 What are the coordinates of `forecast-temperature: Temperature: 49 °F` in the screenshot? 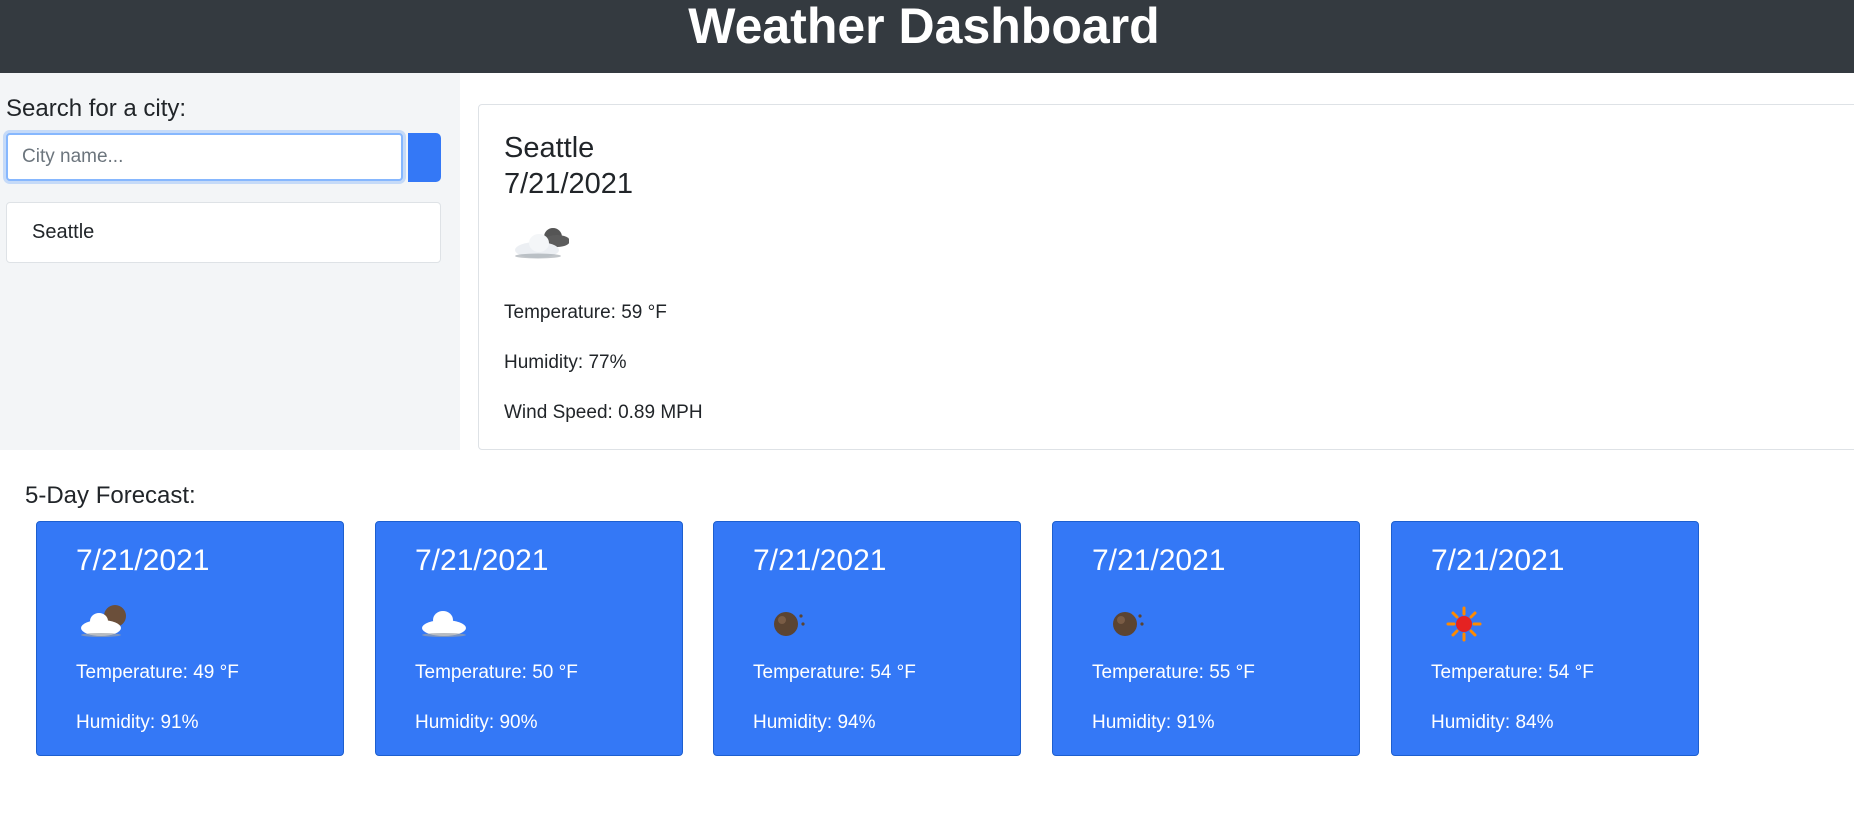 It's located at (157, 672).